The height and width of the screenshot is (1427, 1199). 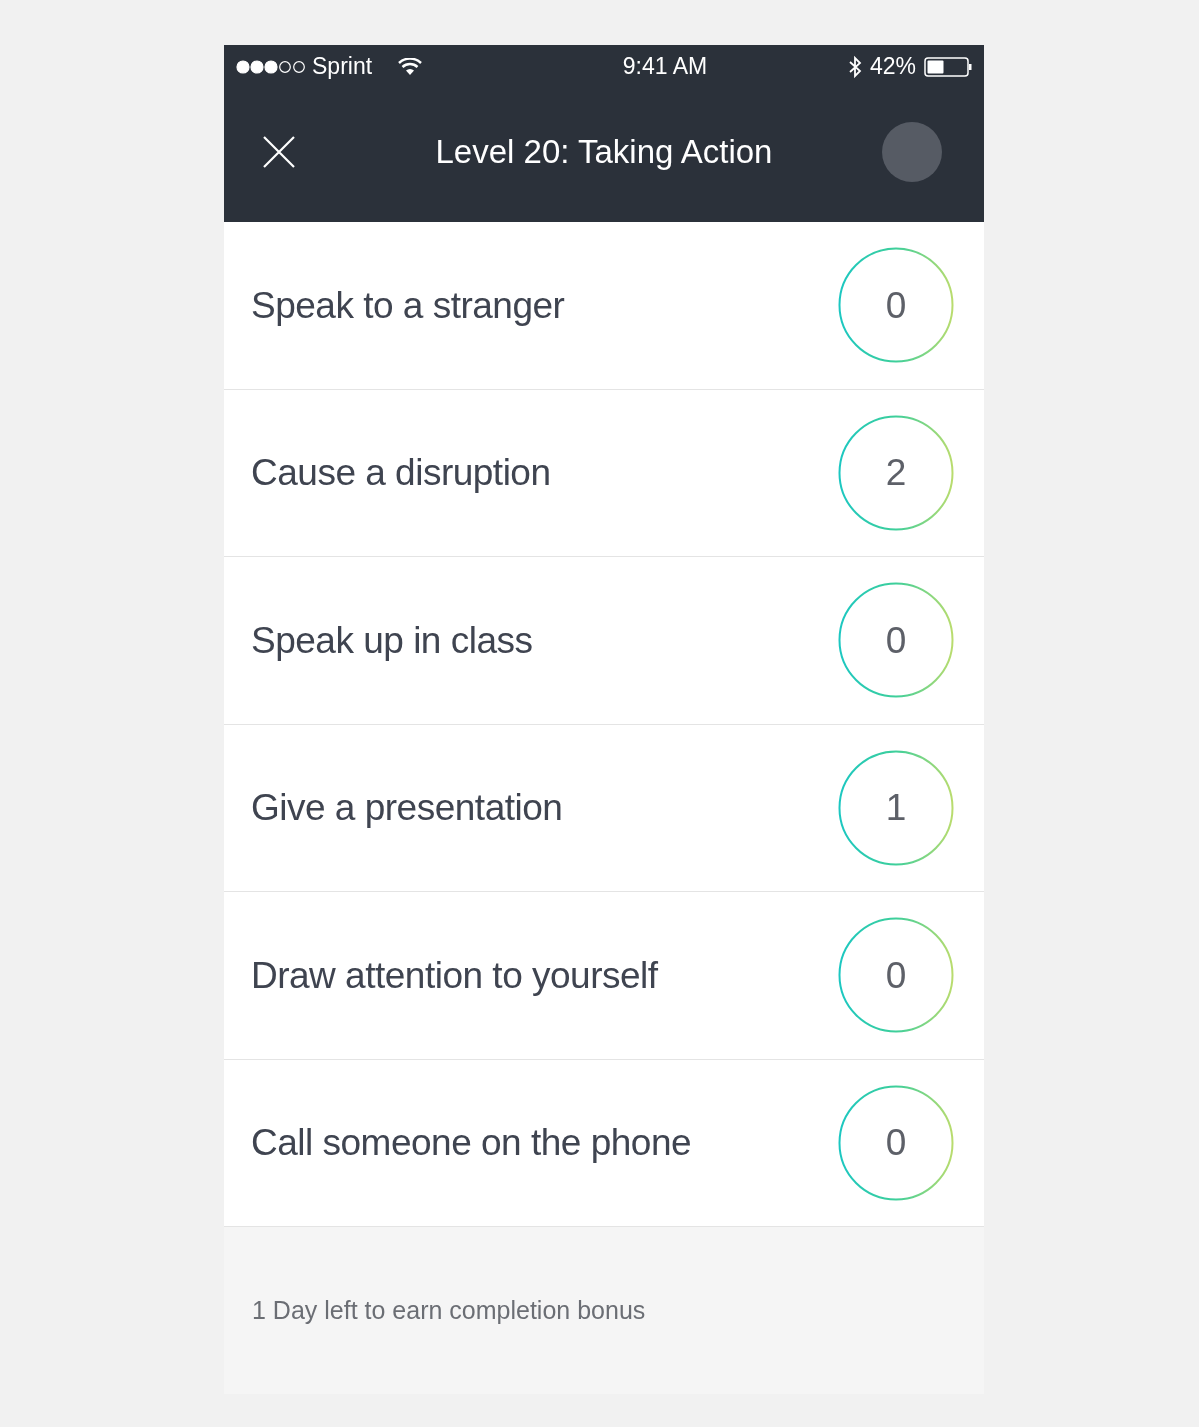 What do you see at coordinates (896, 472) in the screenshot?
I see `count-button: 2` at bounding box center [896, 472].